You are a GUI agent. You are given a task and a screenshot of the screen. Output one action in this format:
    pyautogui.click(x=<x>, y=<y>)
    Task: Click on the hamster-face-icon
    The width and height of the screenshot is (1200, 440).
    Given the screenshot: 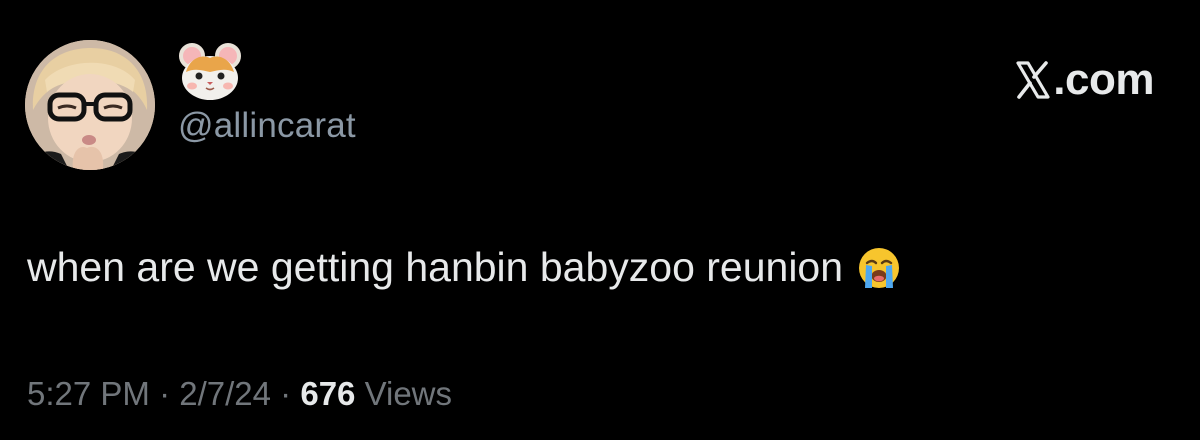 What is the action you would take?
    pyautogui.click(x=210, y=72)
    